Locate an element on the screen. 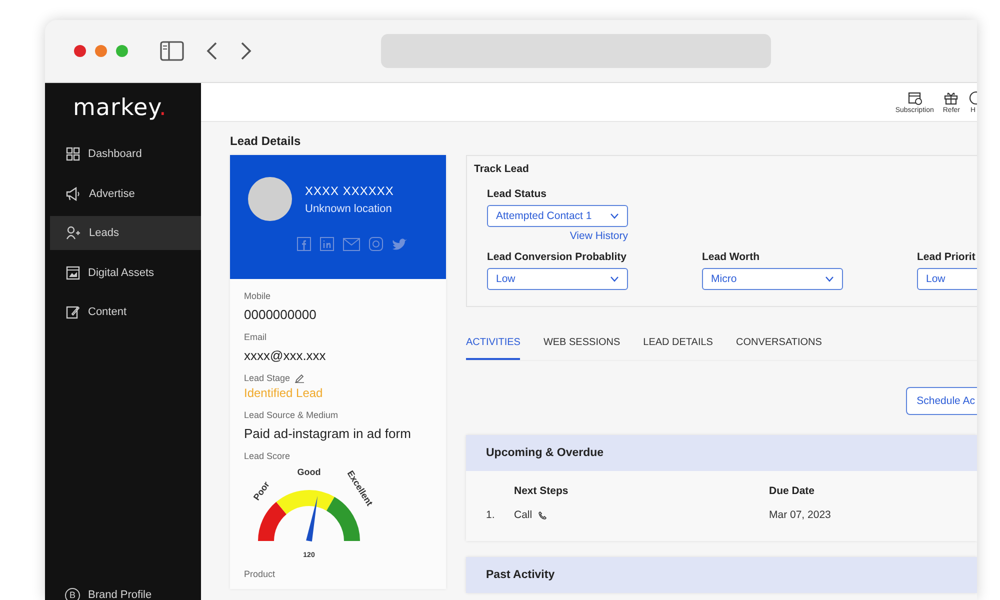 The width and height of the screenshot is (1000, 600). nav-item: Leads is located at coordinates (125, 233).